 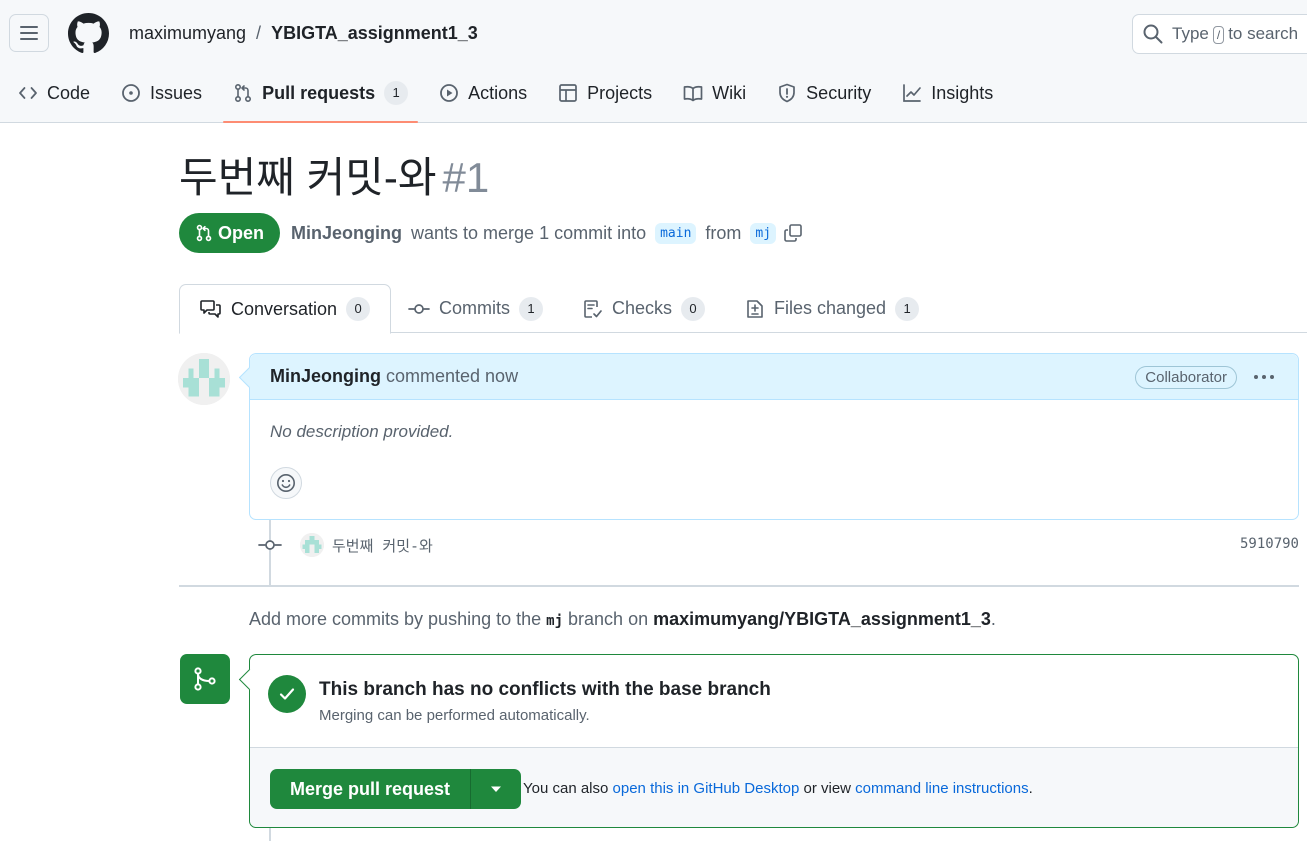 I want to click on nav-insights-label: Insights, so click(x=962, y=92).